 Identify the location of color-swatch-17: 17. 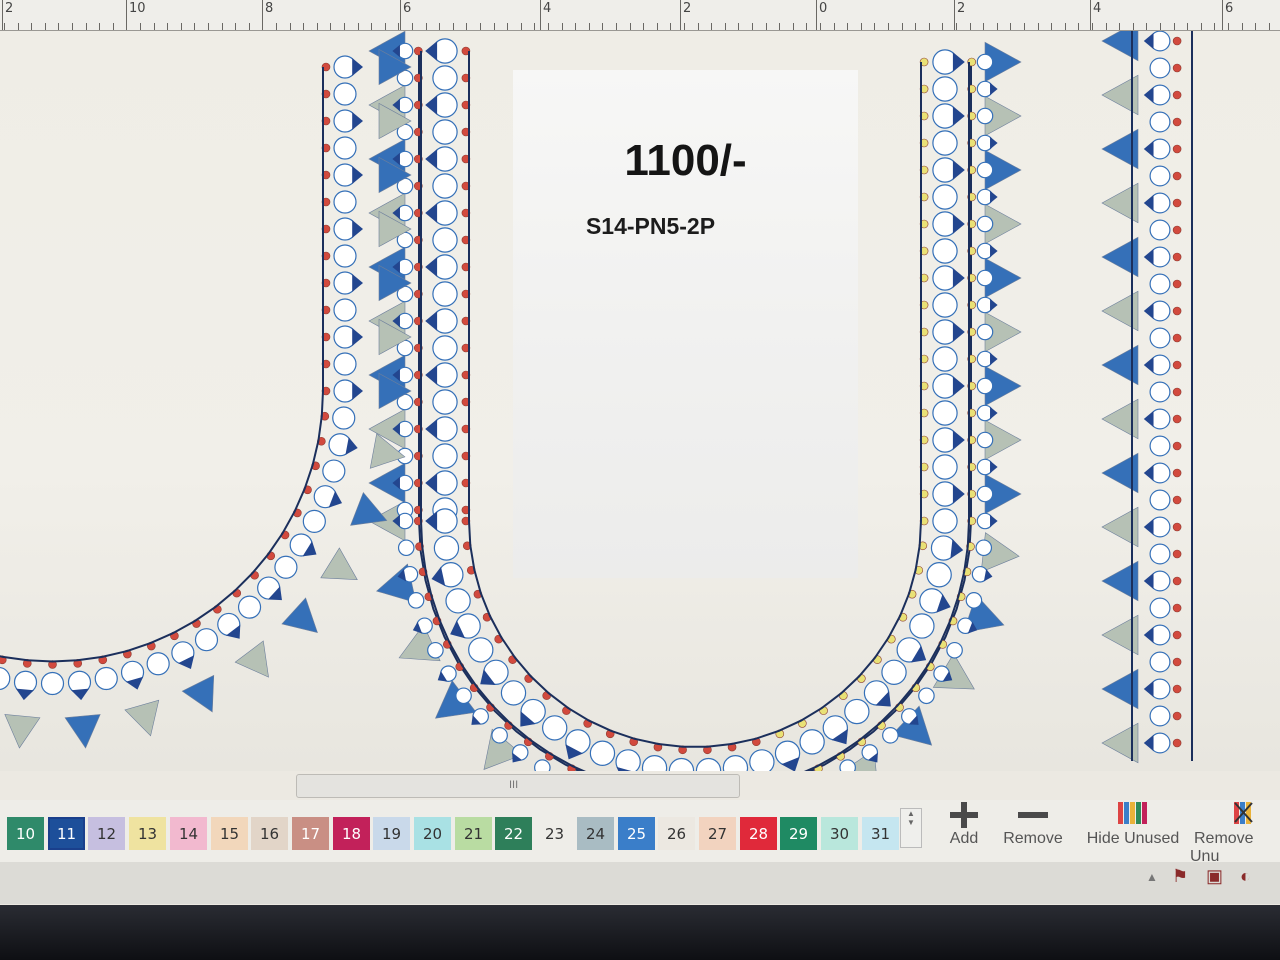
(310, 833).